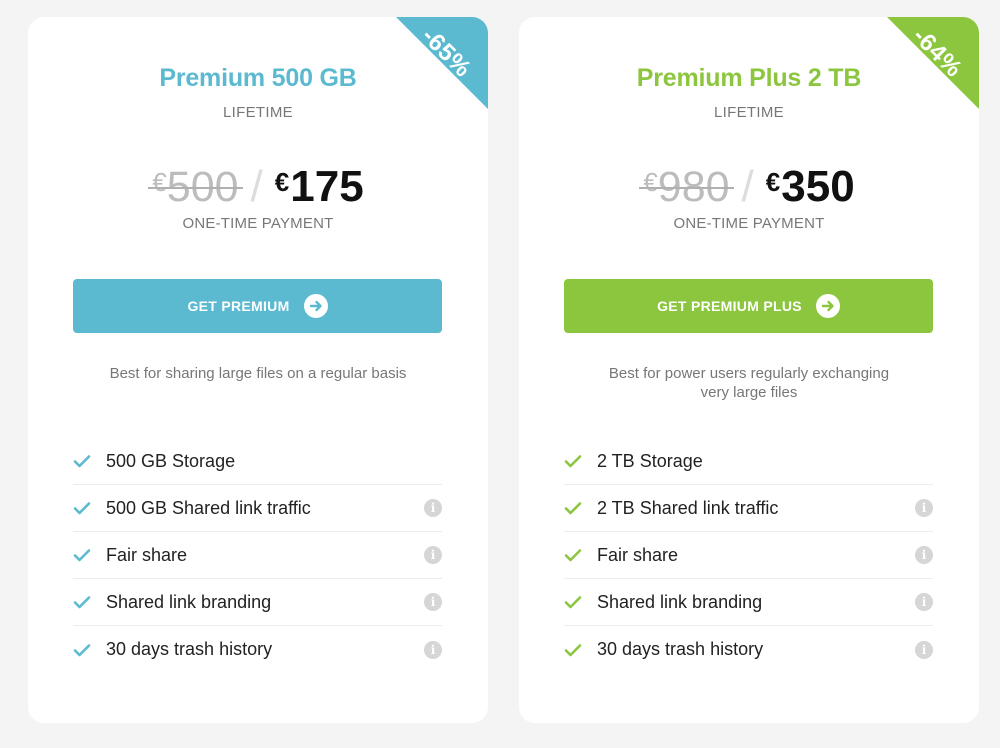 This screenshot has height=748, width=1000. What do you see at coordinates (729, 306) in the screenshot?
I see `cta-label: GET PREMIUM PLUS` at bounding box center [729, 306].